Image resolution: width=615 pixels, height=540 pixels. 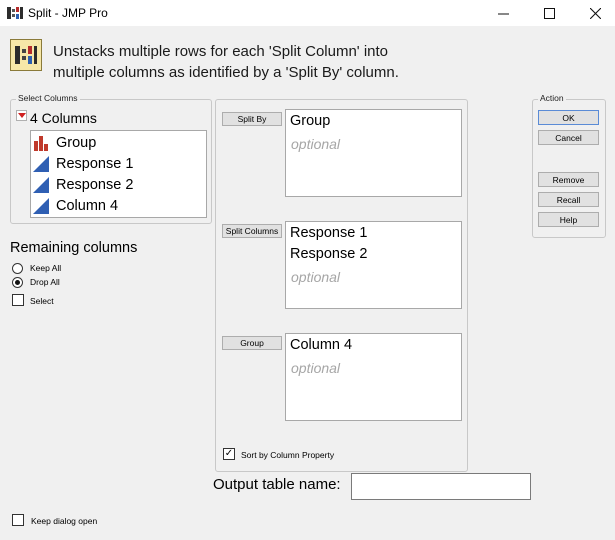 What do you see at coordinates (568, 117) in the screenshot?
I see `ok-button: OK` at bounding box center [568, 117].